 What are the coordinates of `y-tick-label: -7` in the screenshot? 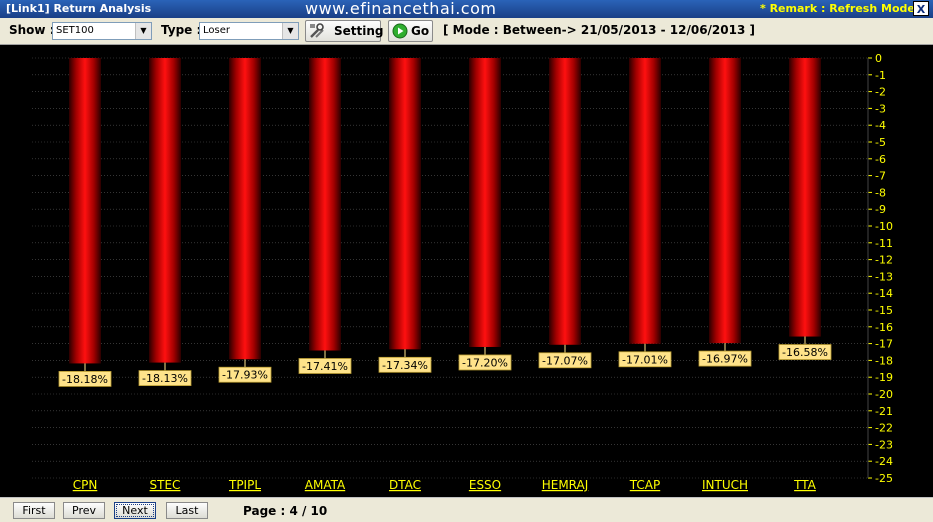 It's located at (880, 176).